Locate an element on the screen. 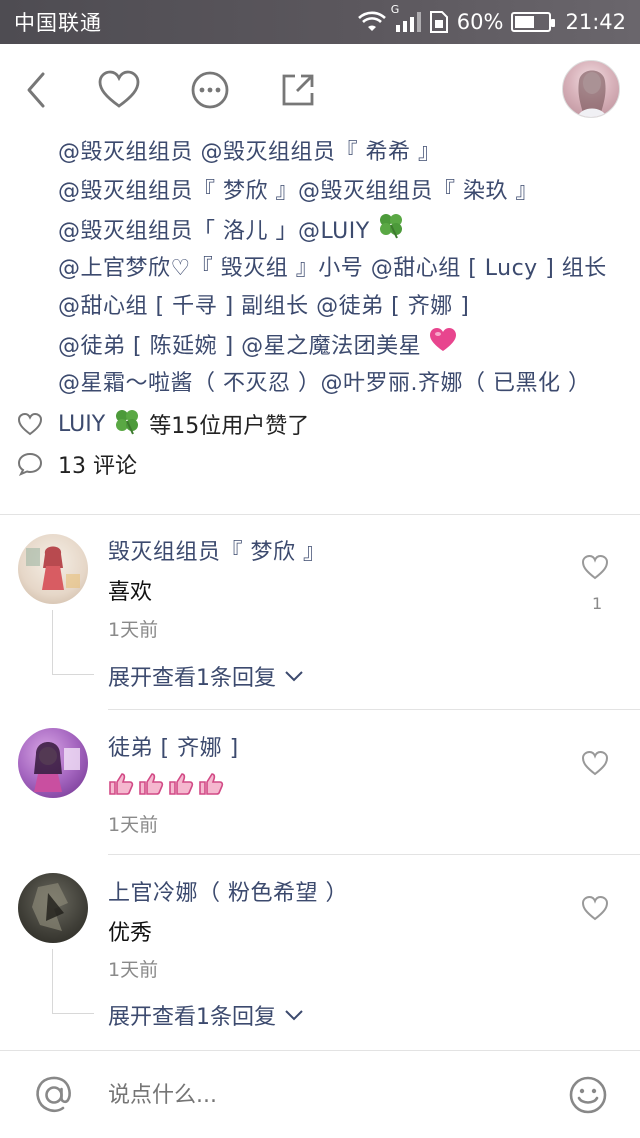 The width and height of the screenshot is (640, 1138). chevron-left-icon is located at coordinates (36, 90).